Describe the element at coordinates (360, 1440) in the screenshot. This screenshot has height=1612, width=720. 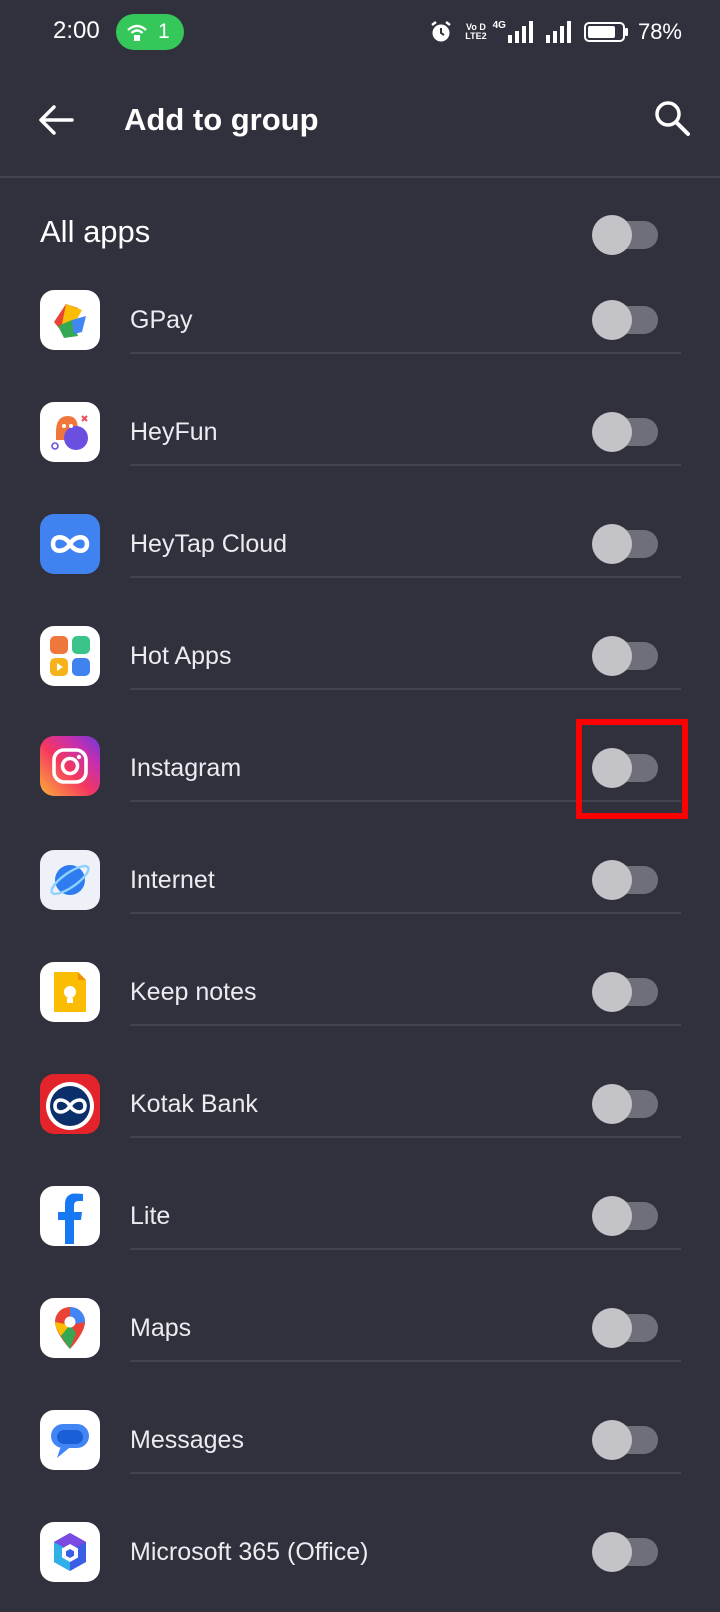
I see `list-item-messages: Messages` at that location.